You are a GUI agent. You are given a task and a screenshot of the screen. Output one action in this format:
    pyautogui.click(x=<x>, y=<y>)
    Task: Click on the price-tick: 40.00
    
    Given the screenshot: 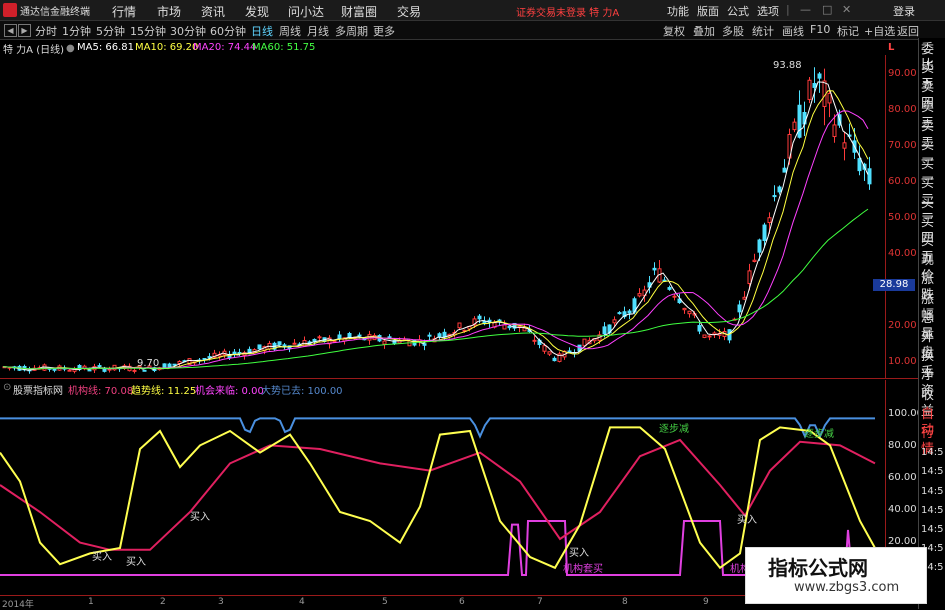 What is the action you would take?
    pyautogui.click(x=902, y=253)
    